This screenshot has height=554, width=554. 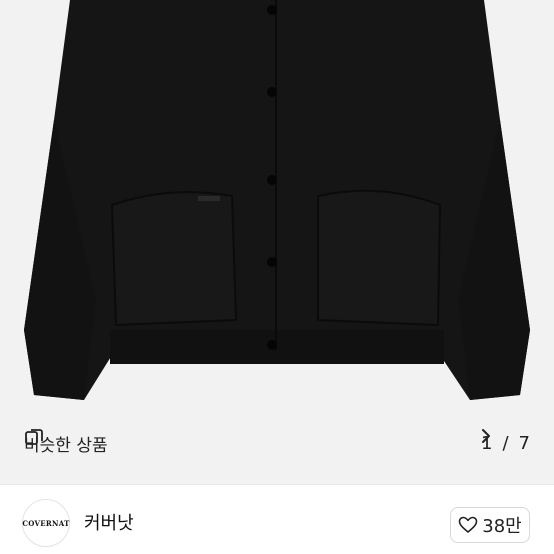 What do you see at coordinates (66, 443) in the screenshot?
I see `similar-products-button: 비슷한 상품` at bounding box center [66, 443].